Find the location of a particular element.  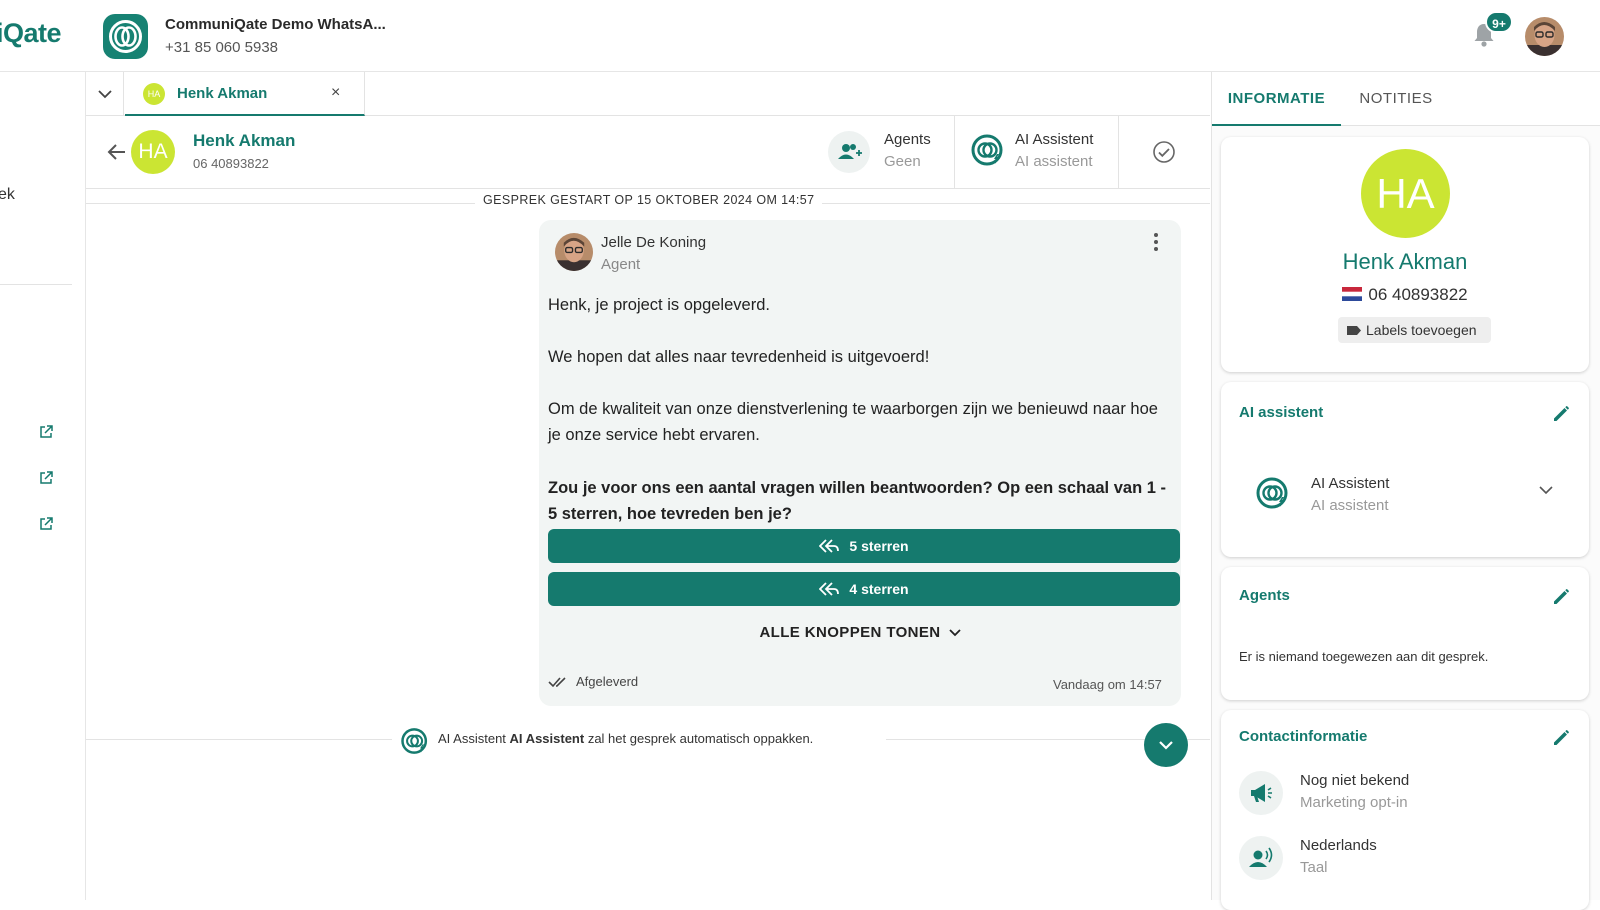

contact-avatar: HA is located at coordinates (153, 152).